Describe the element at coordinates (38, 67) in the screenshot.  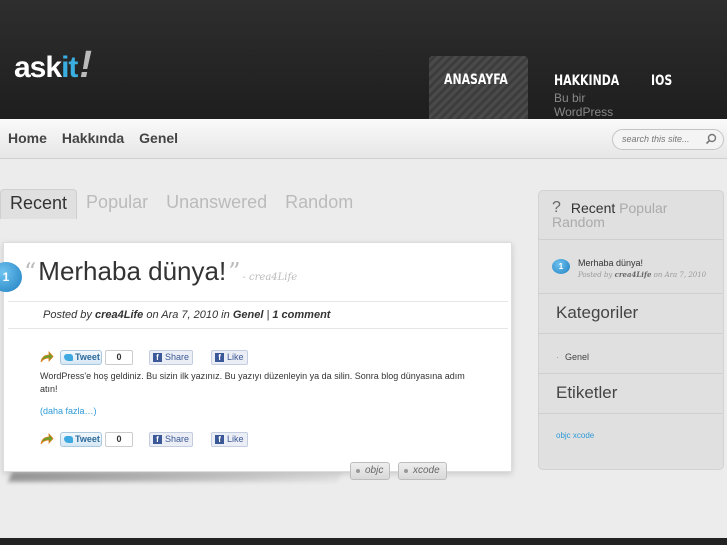
I see `logo-ask: ask` at that location.